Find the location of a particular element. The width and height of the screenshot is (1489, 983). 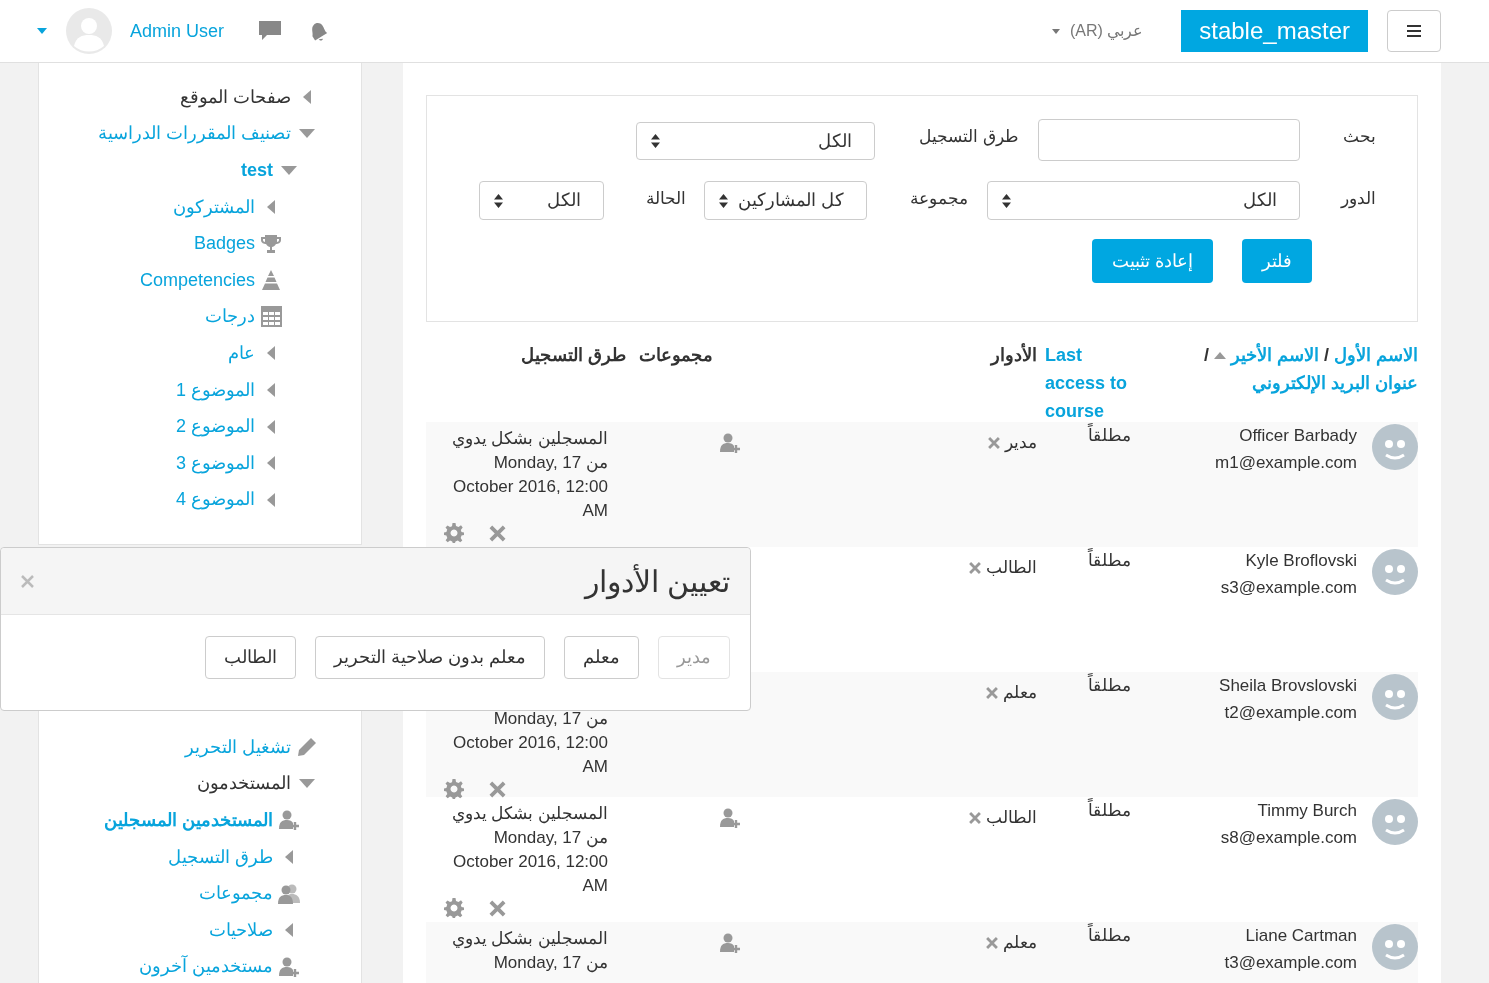

column-header: الأدوار is located at coordinates (1014, 355).